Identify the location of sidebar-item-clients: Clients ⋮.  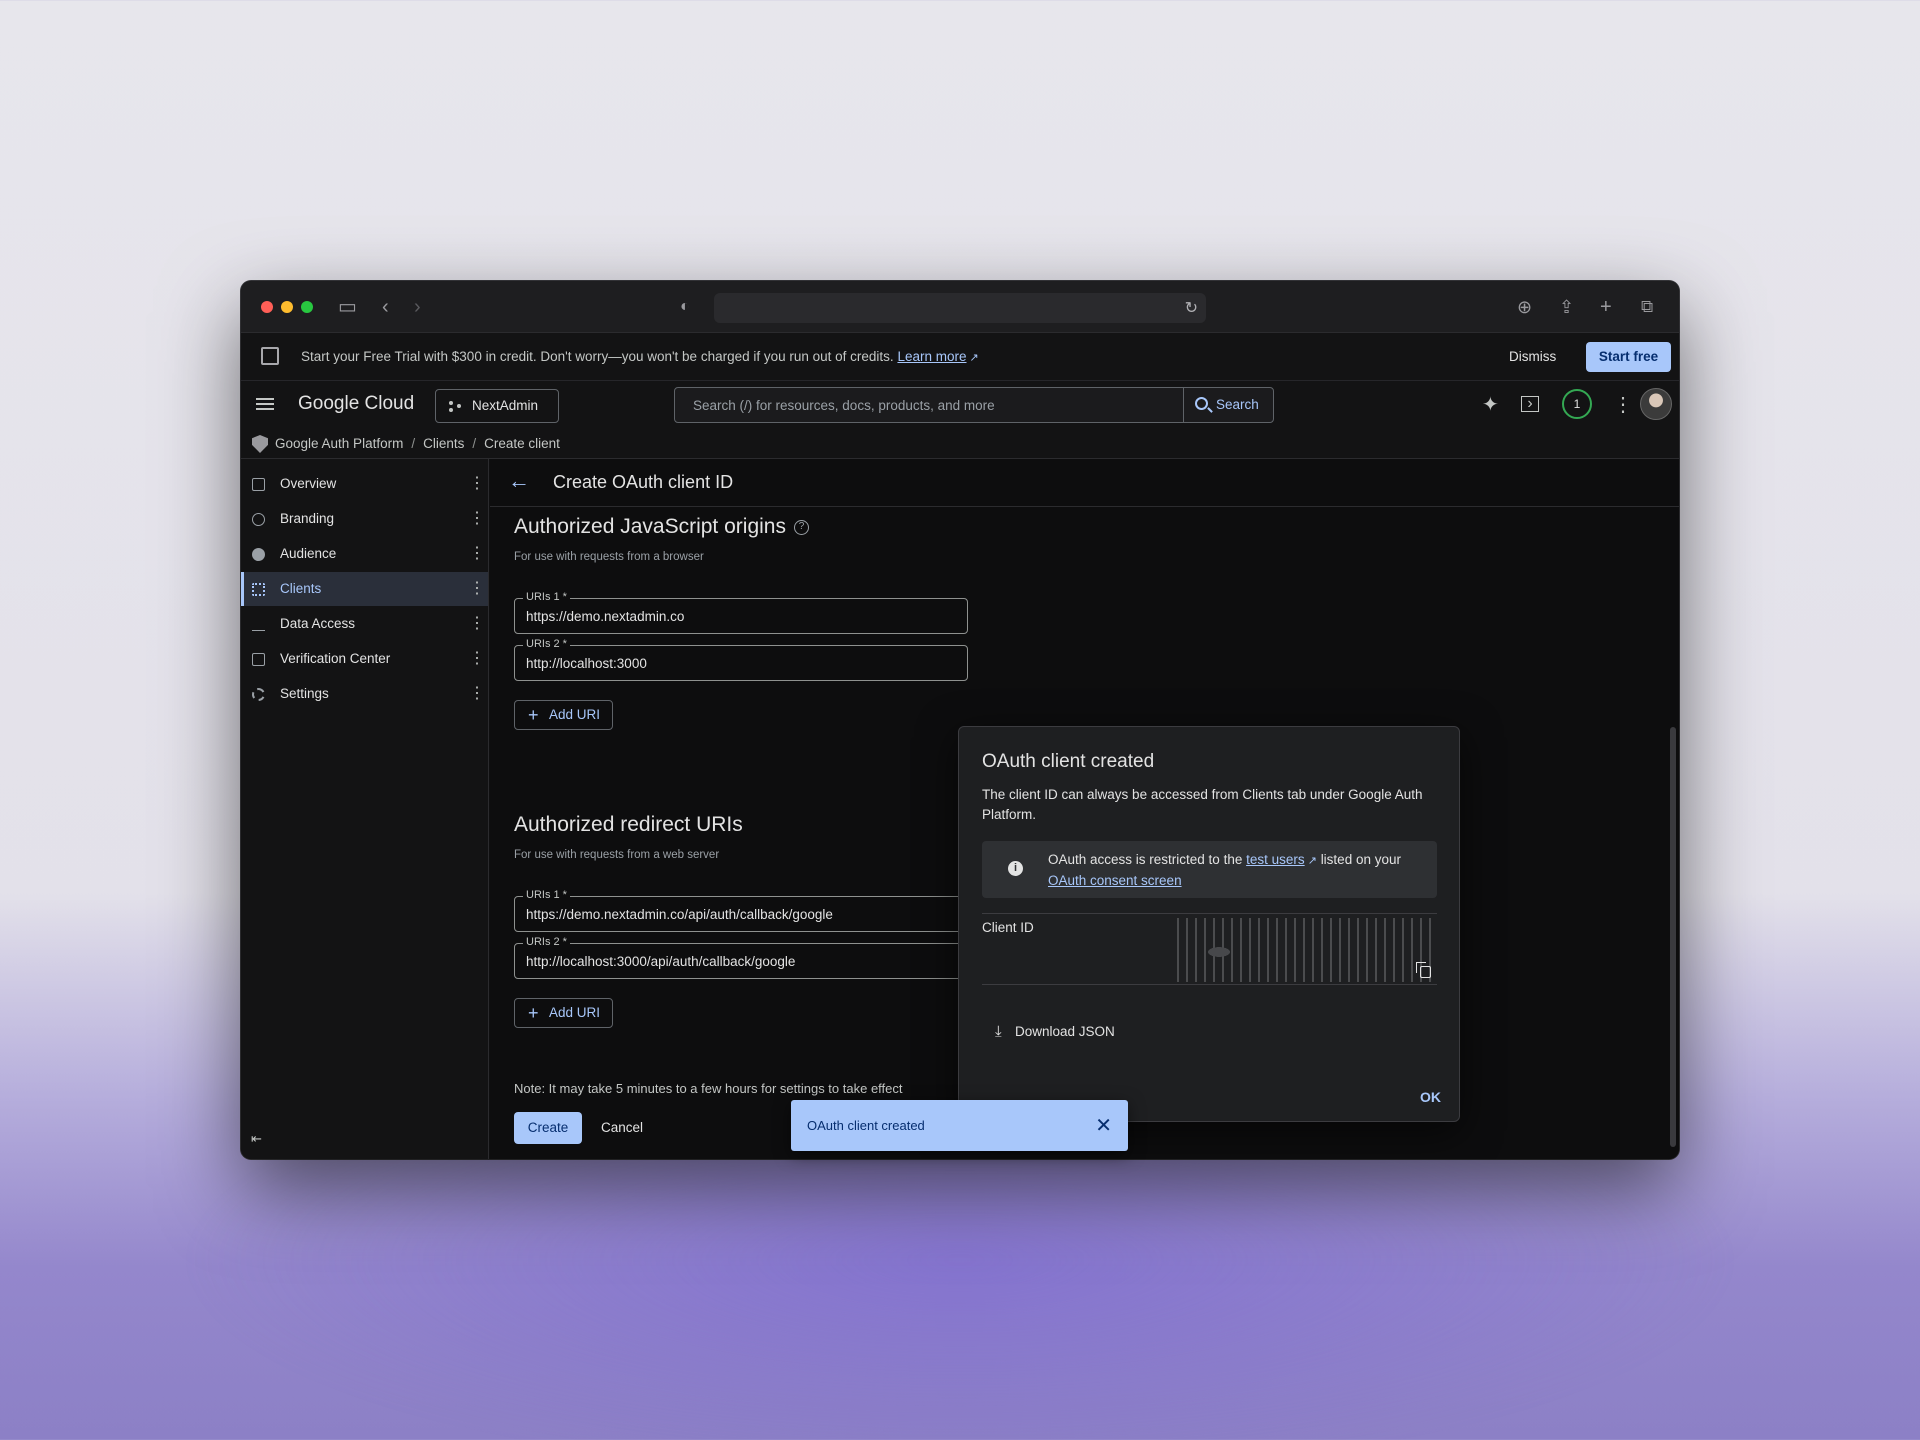
(364, 589).